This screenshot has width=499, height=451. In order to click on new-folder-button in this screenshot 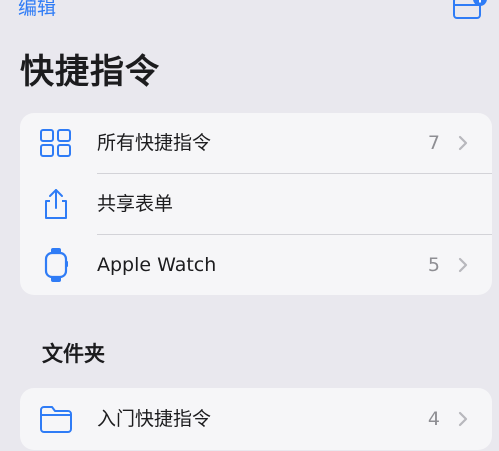, I will do `click(470, 12)`.